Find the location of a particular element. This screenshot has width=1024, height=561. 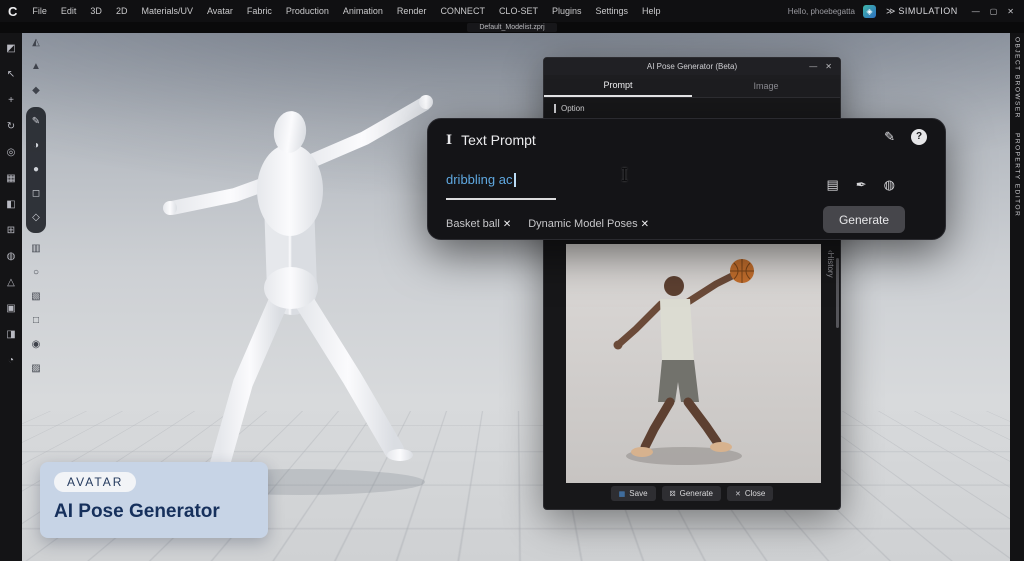

vtool-icon-9: ▥ is located at coordinates (36, 249).